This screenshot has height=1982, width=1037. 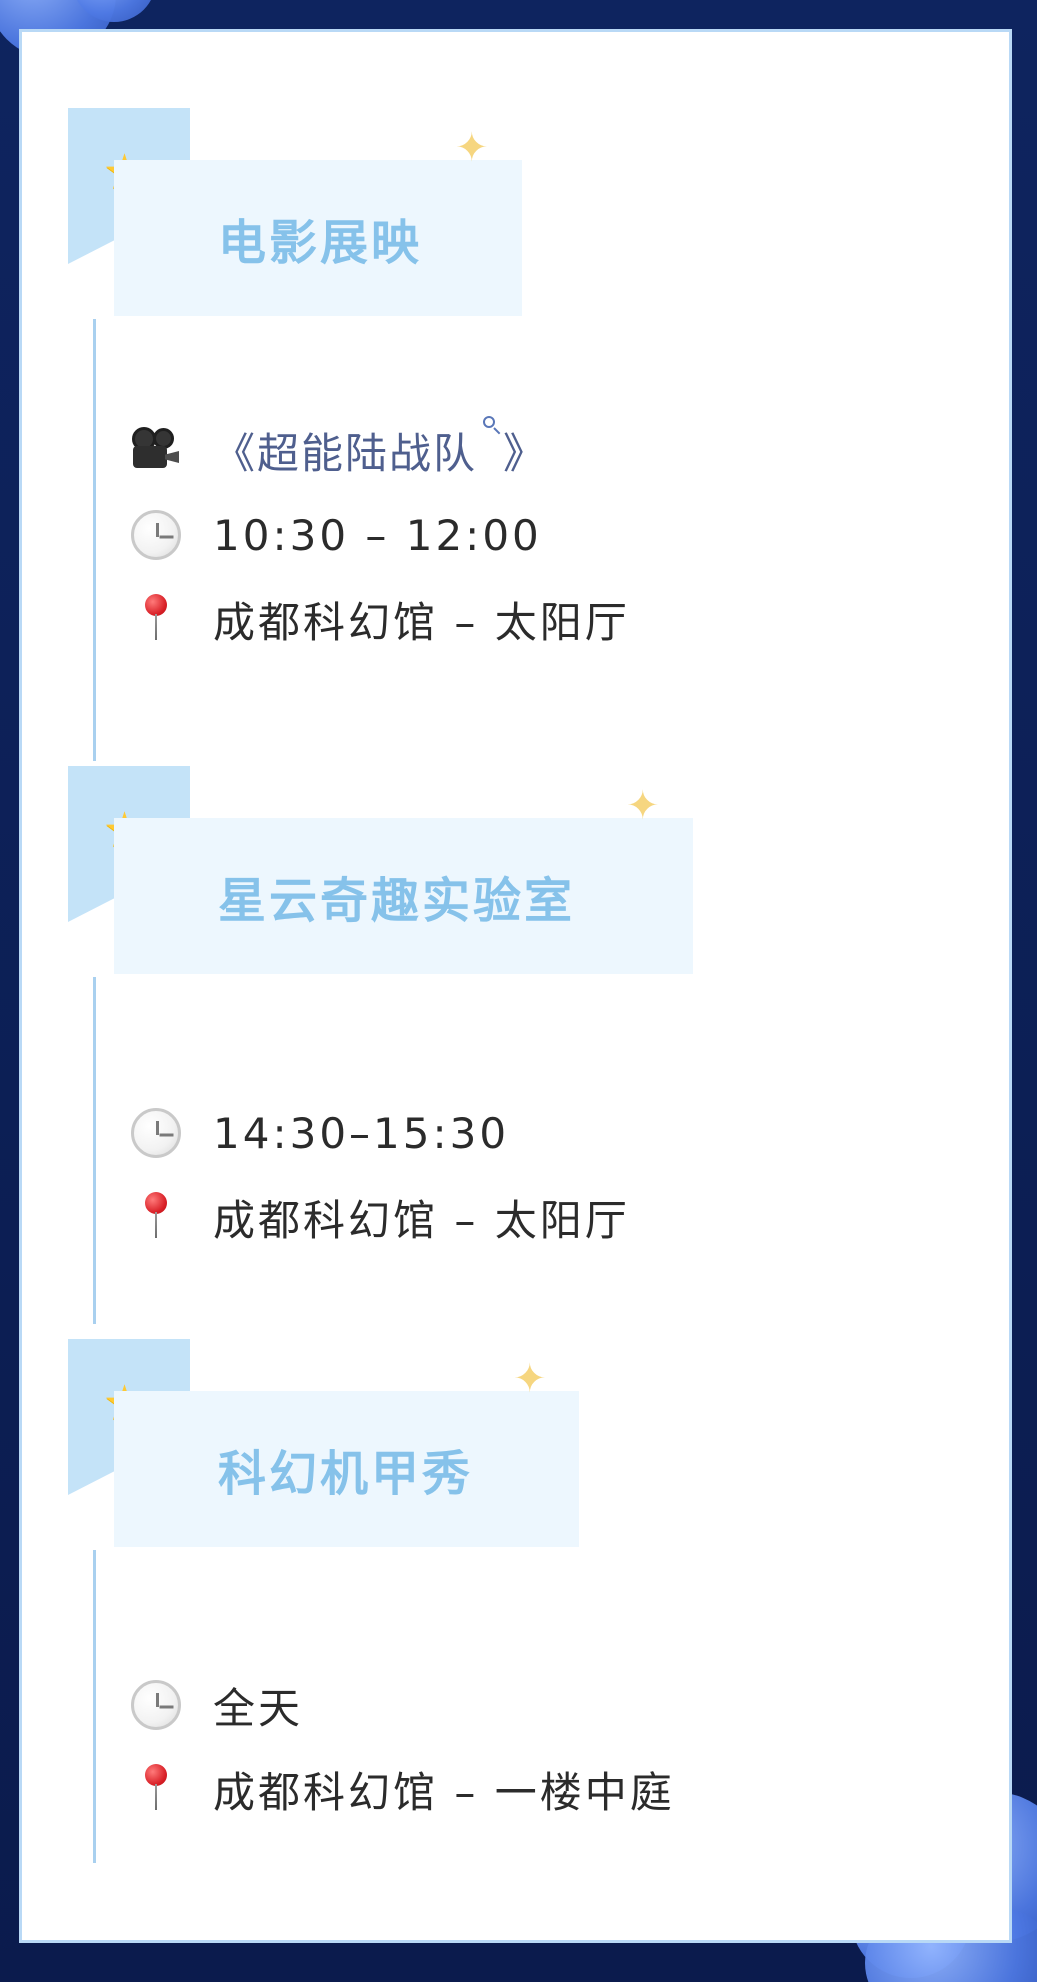 I want to click on movie-right-mark: 》, so click(x=525, y=453).